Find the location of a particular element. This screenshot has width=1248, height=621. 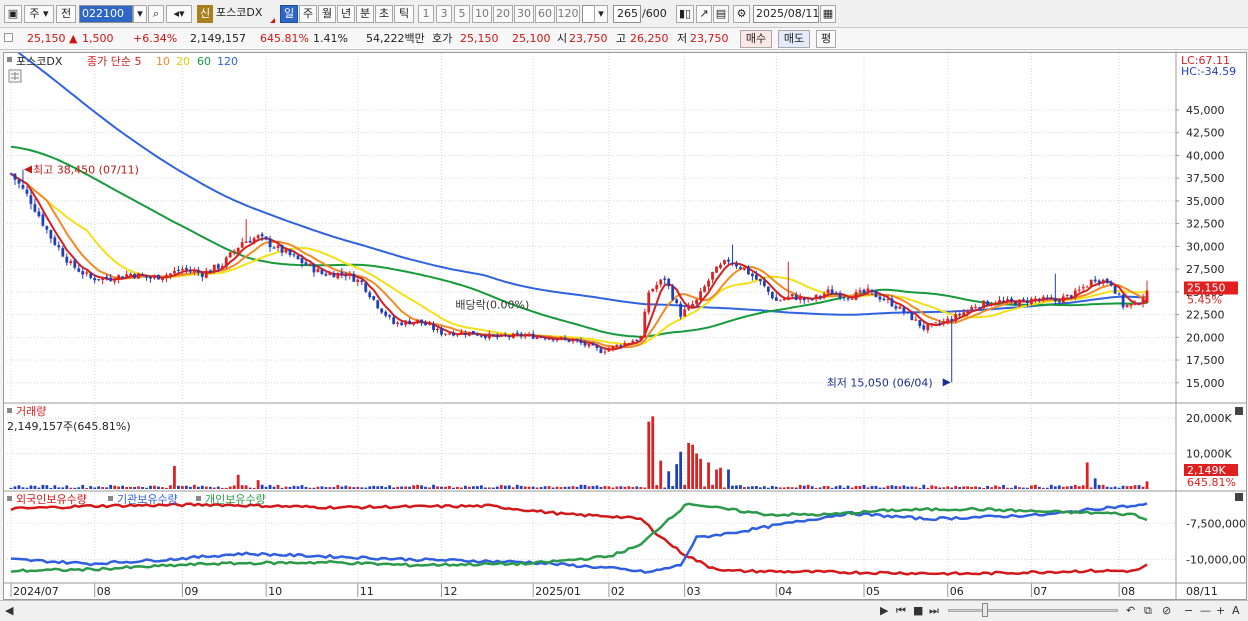

stop-icon: ■ is located at coordinates (918, 611).